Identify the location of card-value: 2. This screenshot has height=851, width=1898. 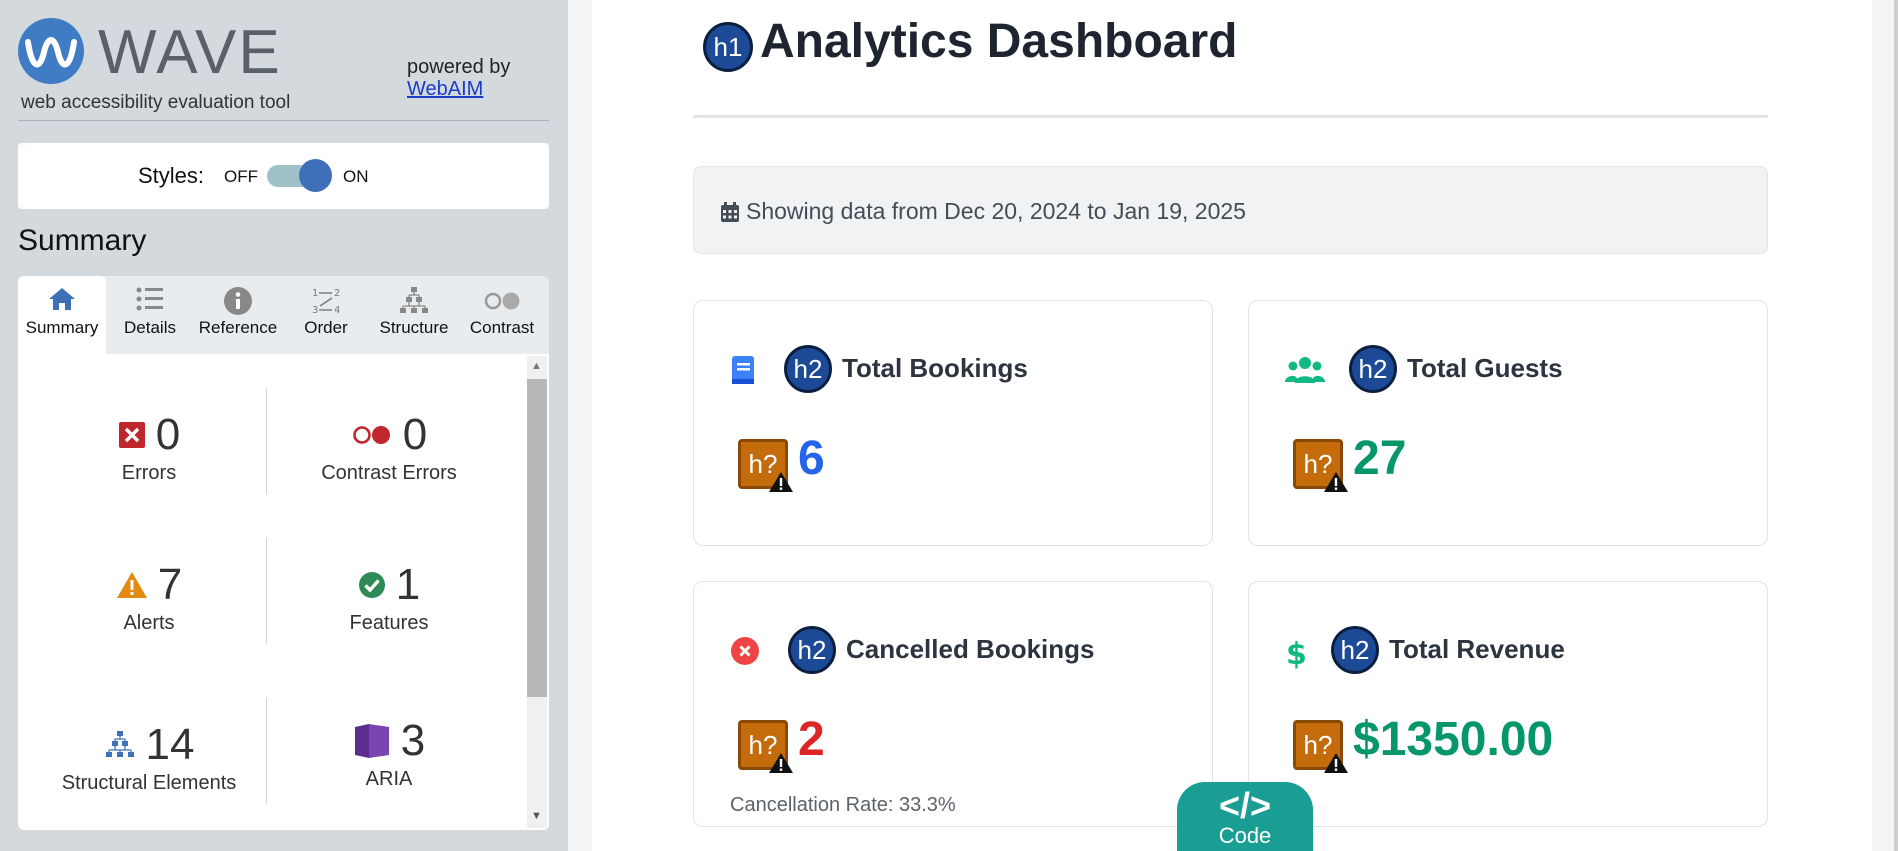
(811, 739).